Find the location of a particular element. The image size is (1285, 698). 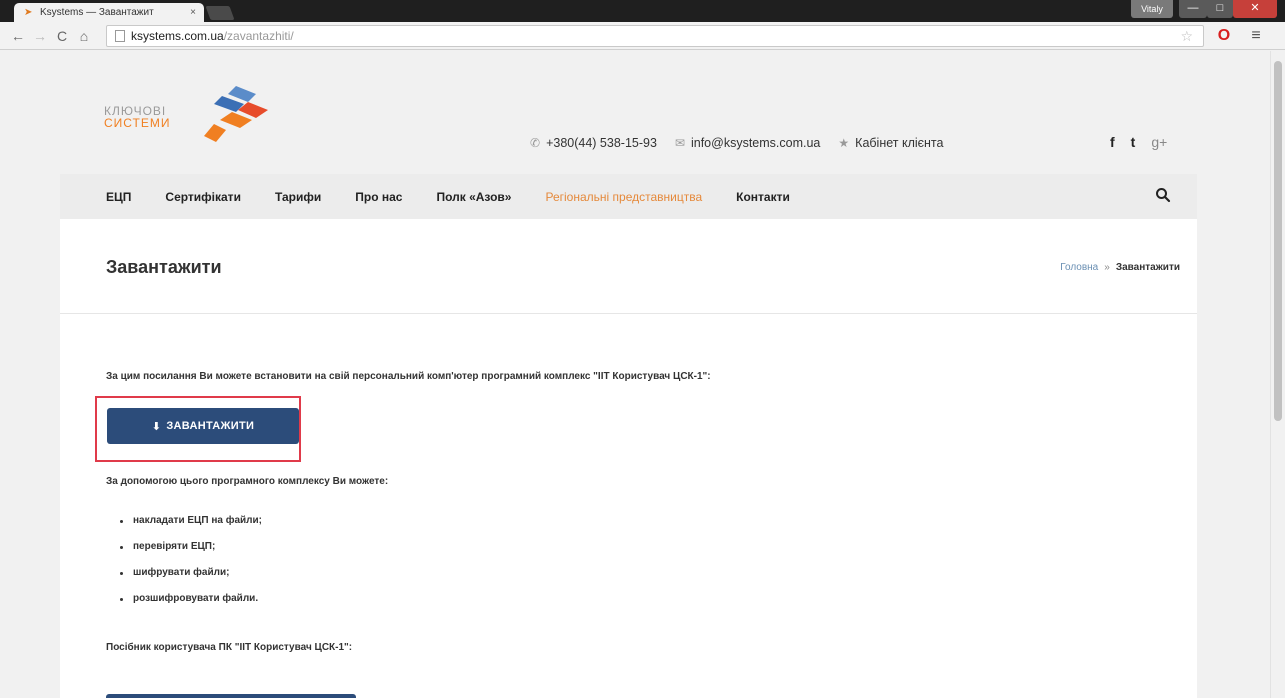

header-phone: ✆ +380(44) 538-15-93 is located at coordinates (593, 143).